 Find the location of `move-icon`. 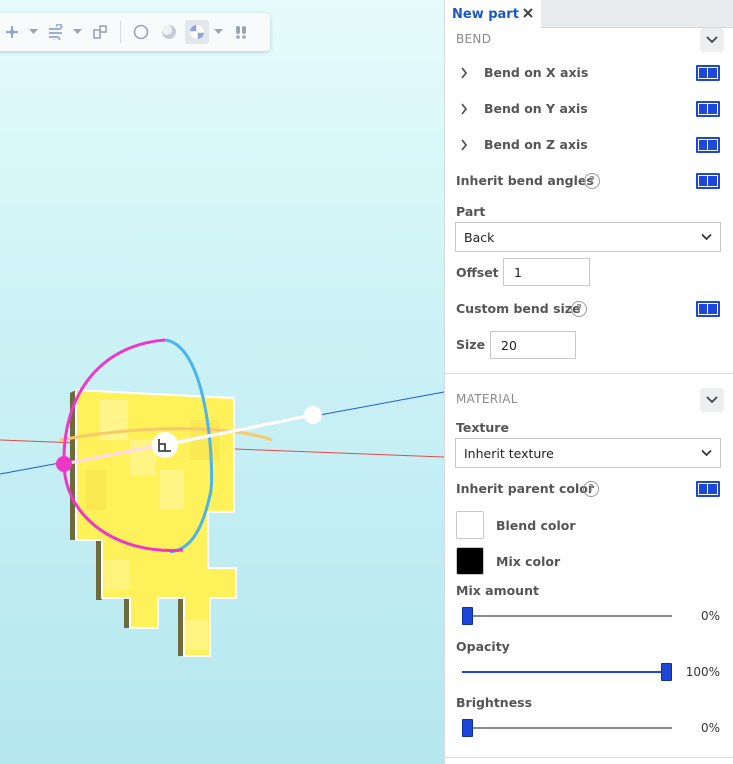

move-icon is located at coordinates (12, 32).